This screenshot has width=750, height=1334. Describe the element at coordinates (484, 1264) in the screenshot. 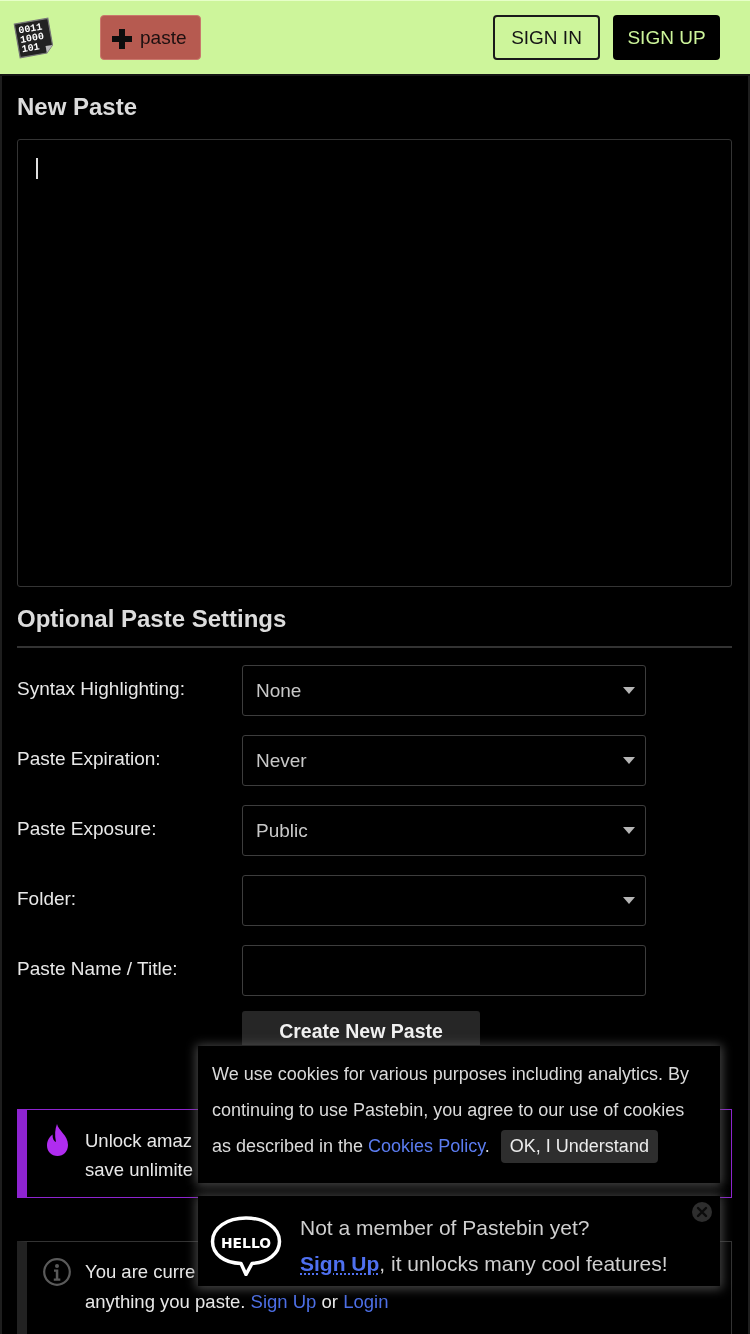

I see `signup-message: Sign Up, it unlocks many cool features!` at that location.